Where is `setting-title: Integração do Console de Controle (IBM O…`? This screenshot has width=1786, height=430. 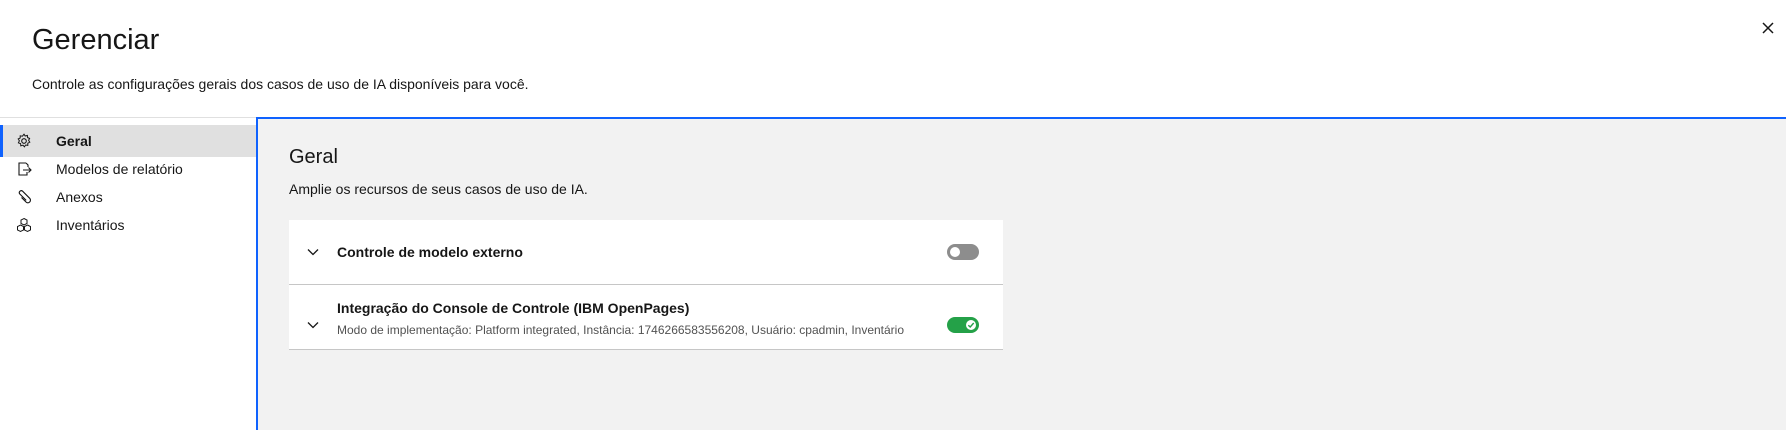
setting-title: Integração do Console de Controle (IBM O… is located at coordinates (513, 308).